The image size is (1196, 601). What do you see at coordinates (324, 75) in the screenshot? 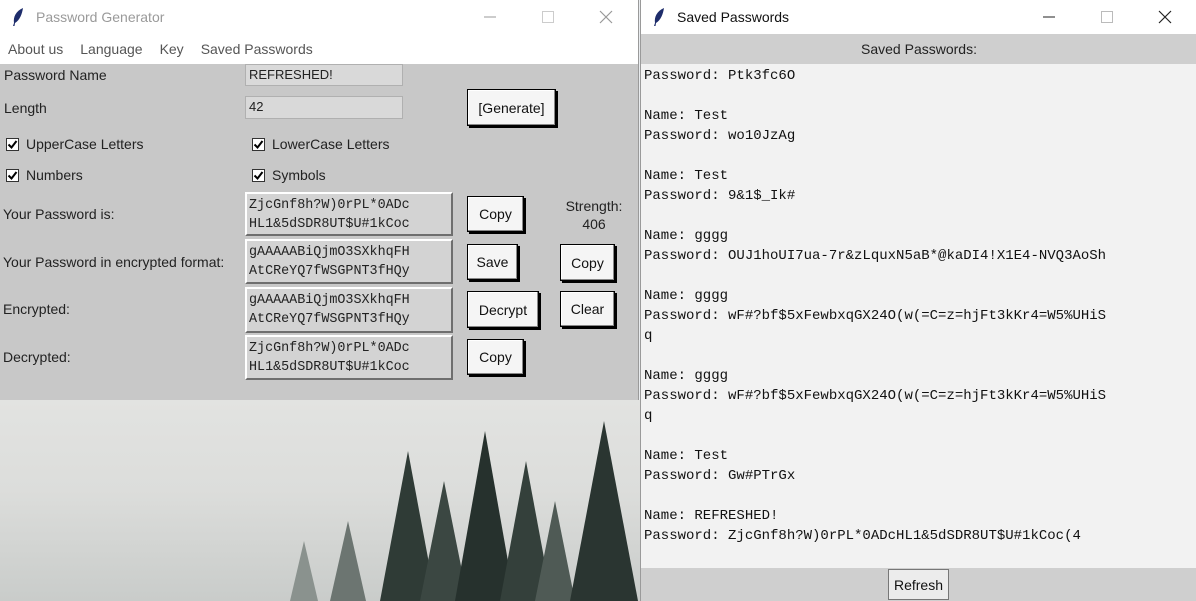
I see `password-name-input: REFRESHED!` at bounding box center [324, 75].